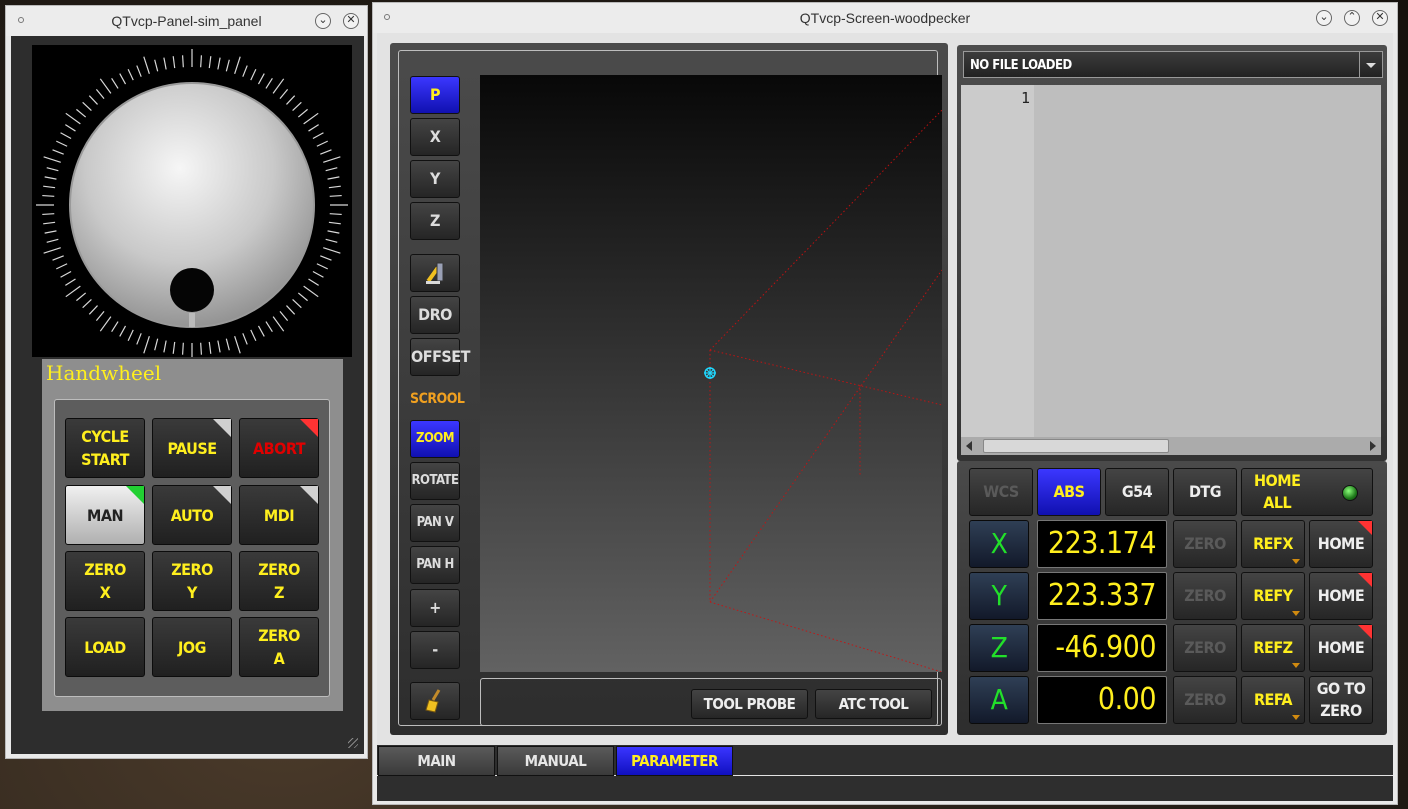 The width and height of the screenshot is (1408, 809). Describe the element at coordinates (1307, 492) in the screenshot. I see `home-all-button: HOME ALL` at that location.